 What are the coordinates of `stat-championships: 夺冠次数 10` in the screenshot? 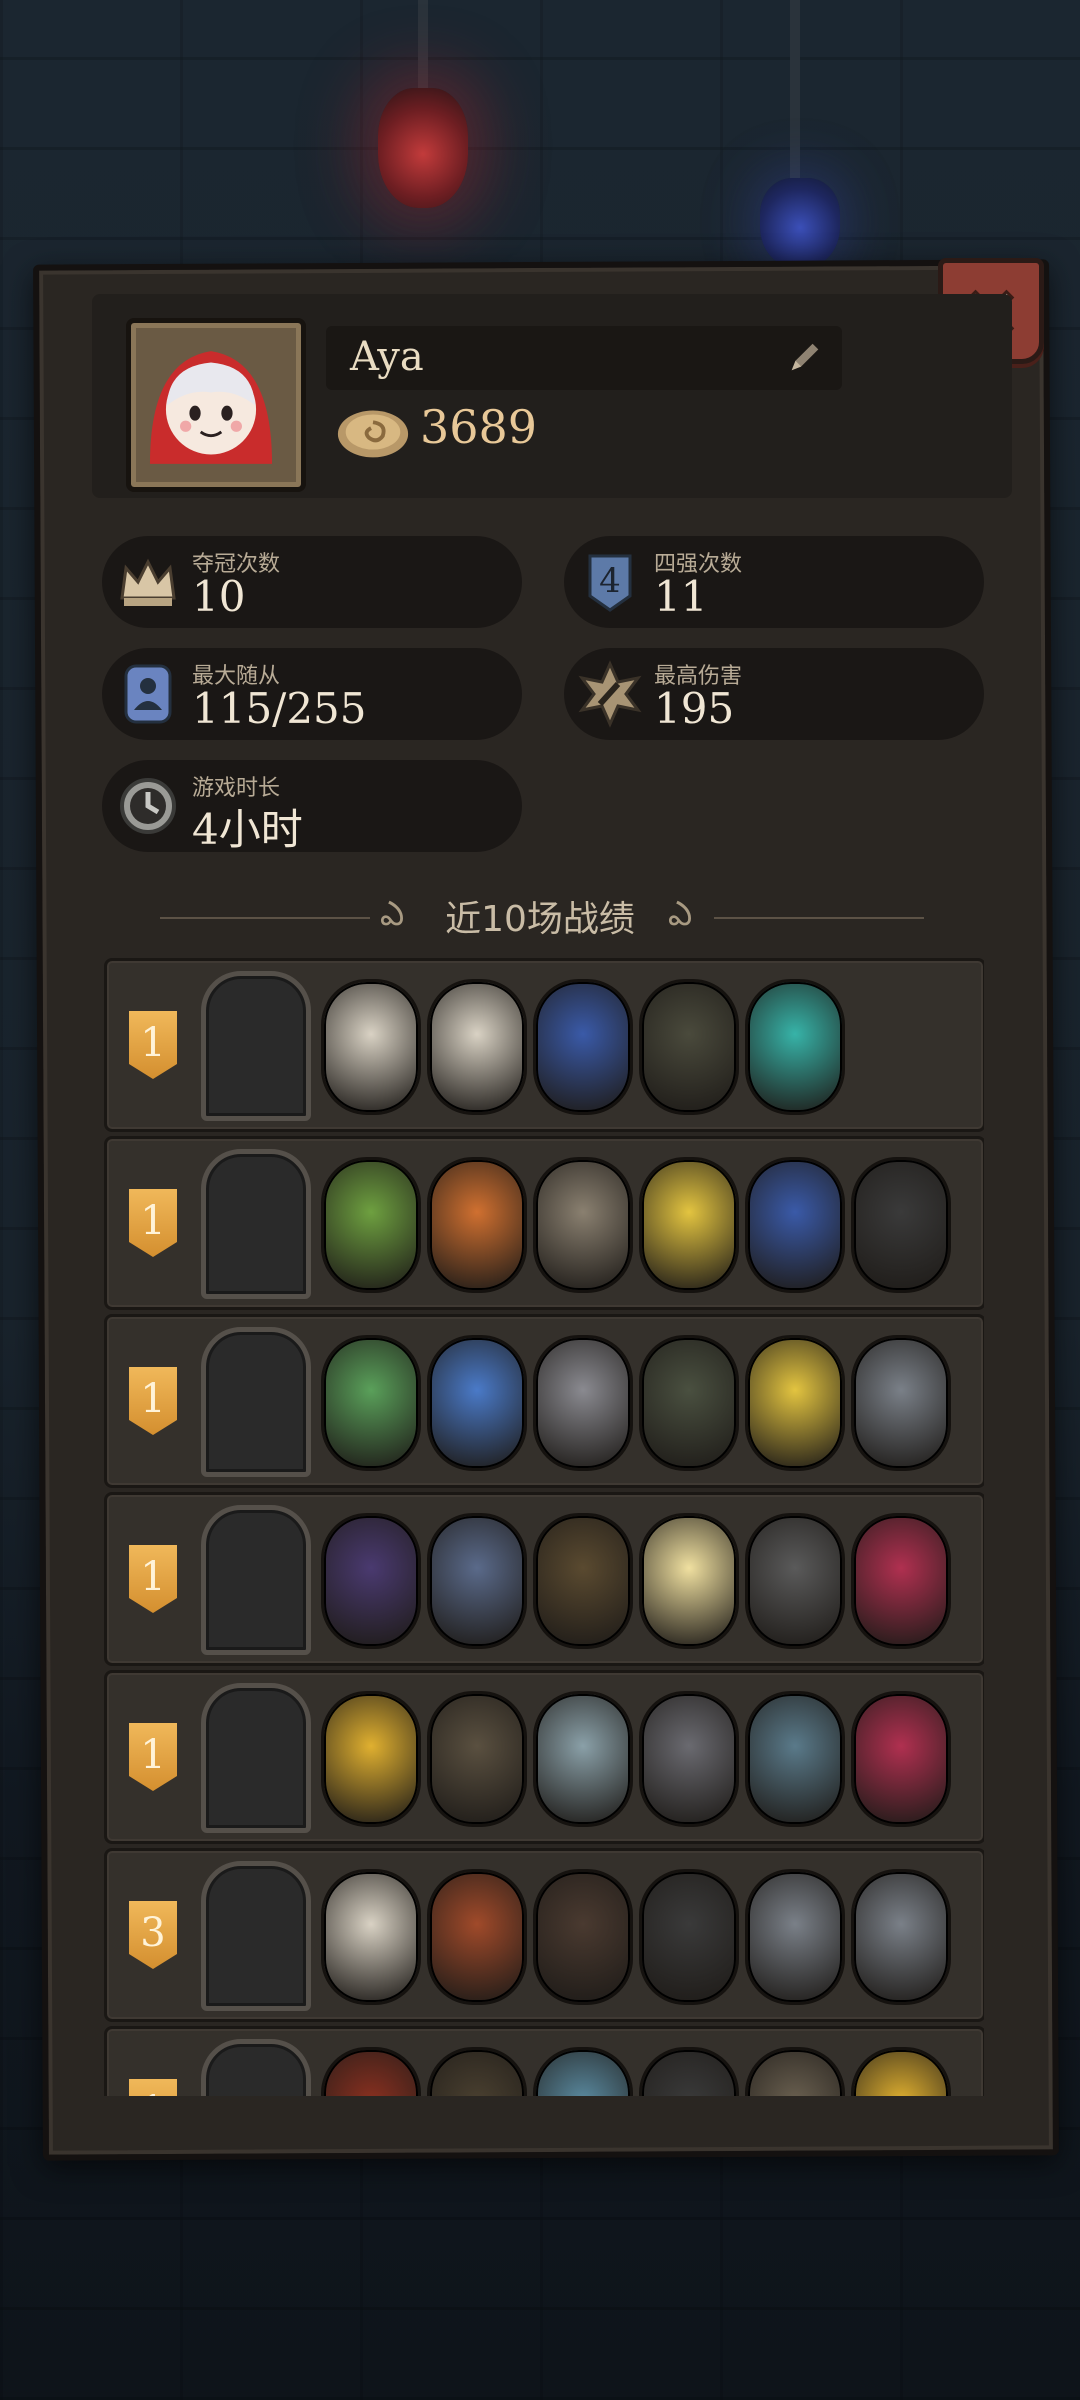 It's located at (312, 582).